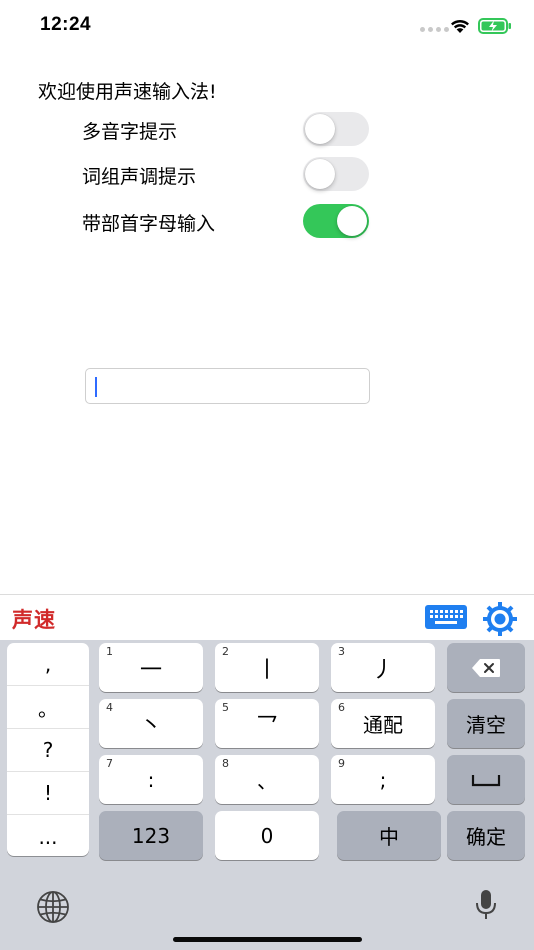 This screenshot has height=950, width=534. What do you see at coordinates (227, 386) in the screenshot?
I see `text-input-field` at bounding box center [227, 386].